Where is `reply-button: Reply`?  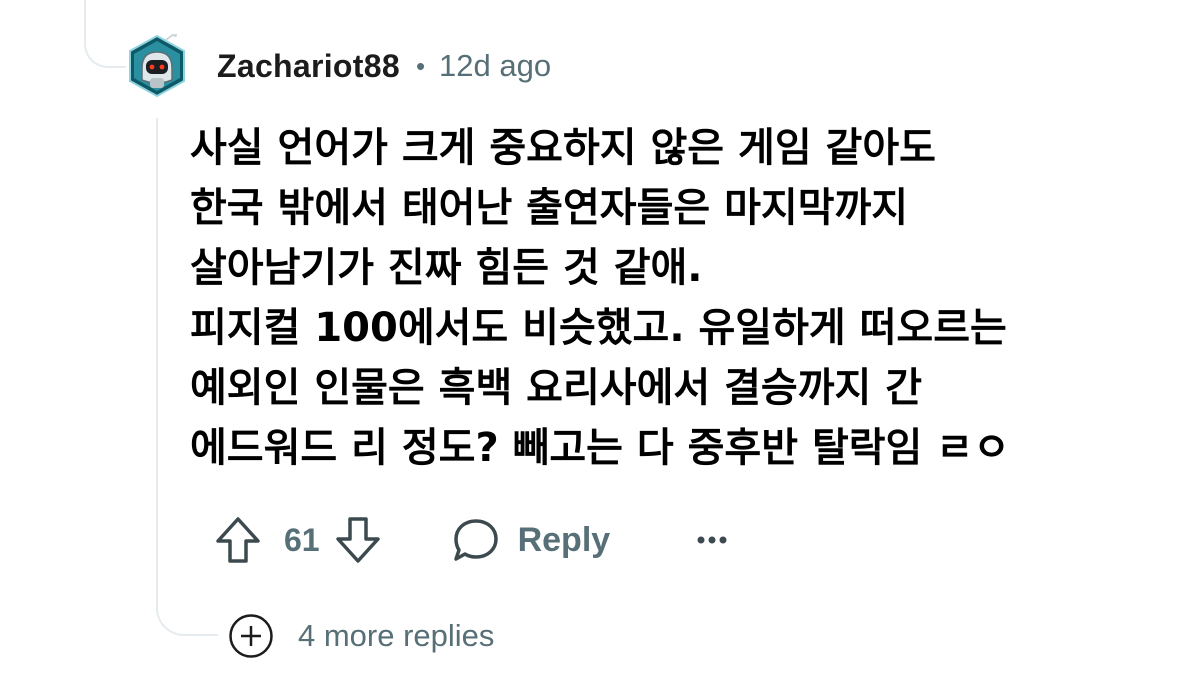 reply-button: Reply is located at coordinates (531, 540).